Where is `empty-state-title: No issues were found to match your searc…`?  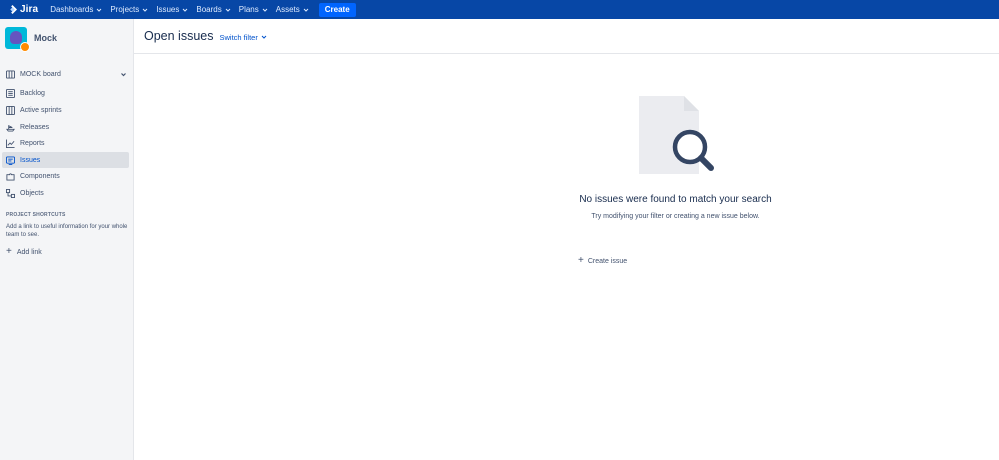
empty-state-title: No issues were found to match your searc… is located at coordinates (675, 199).